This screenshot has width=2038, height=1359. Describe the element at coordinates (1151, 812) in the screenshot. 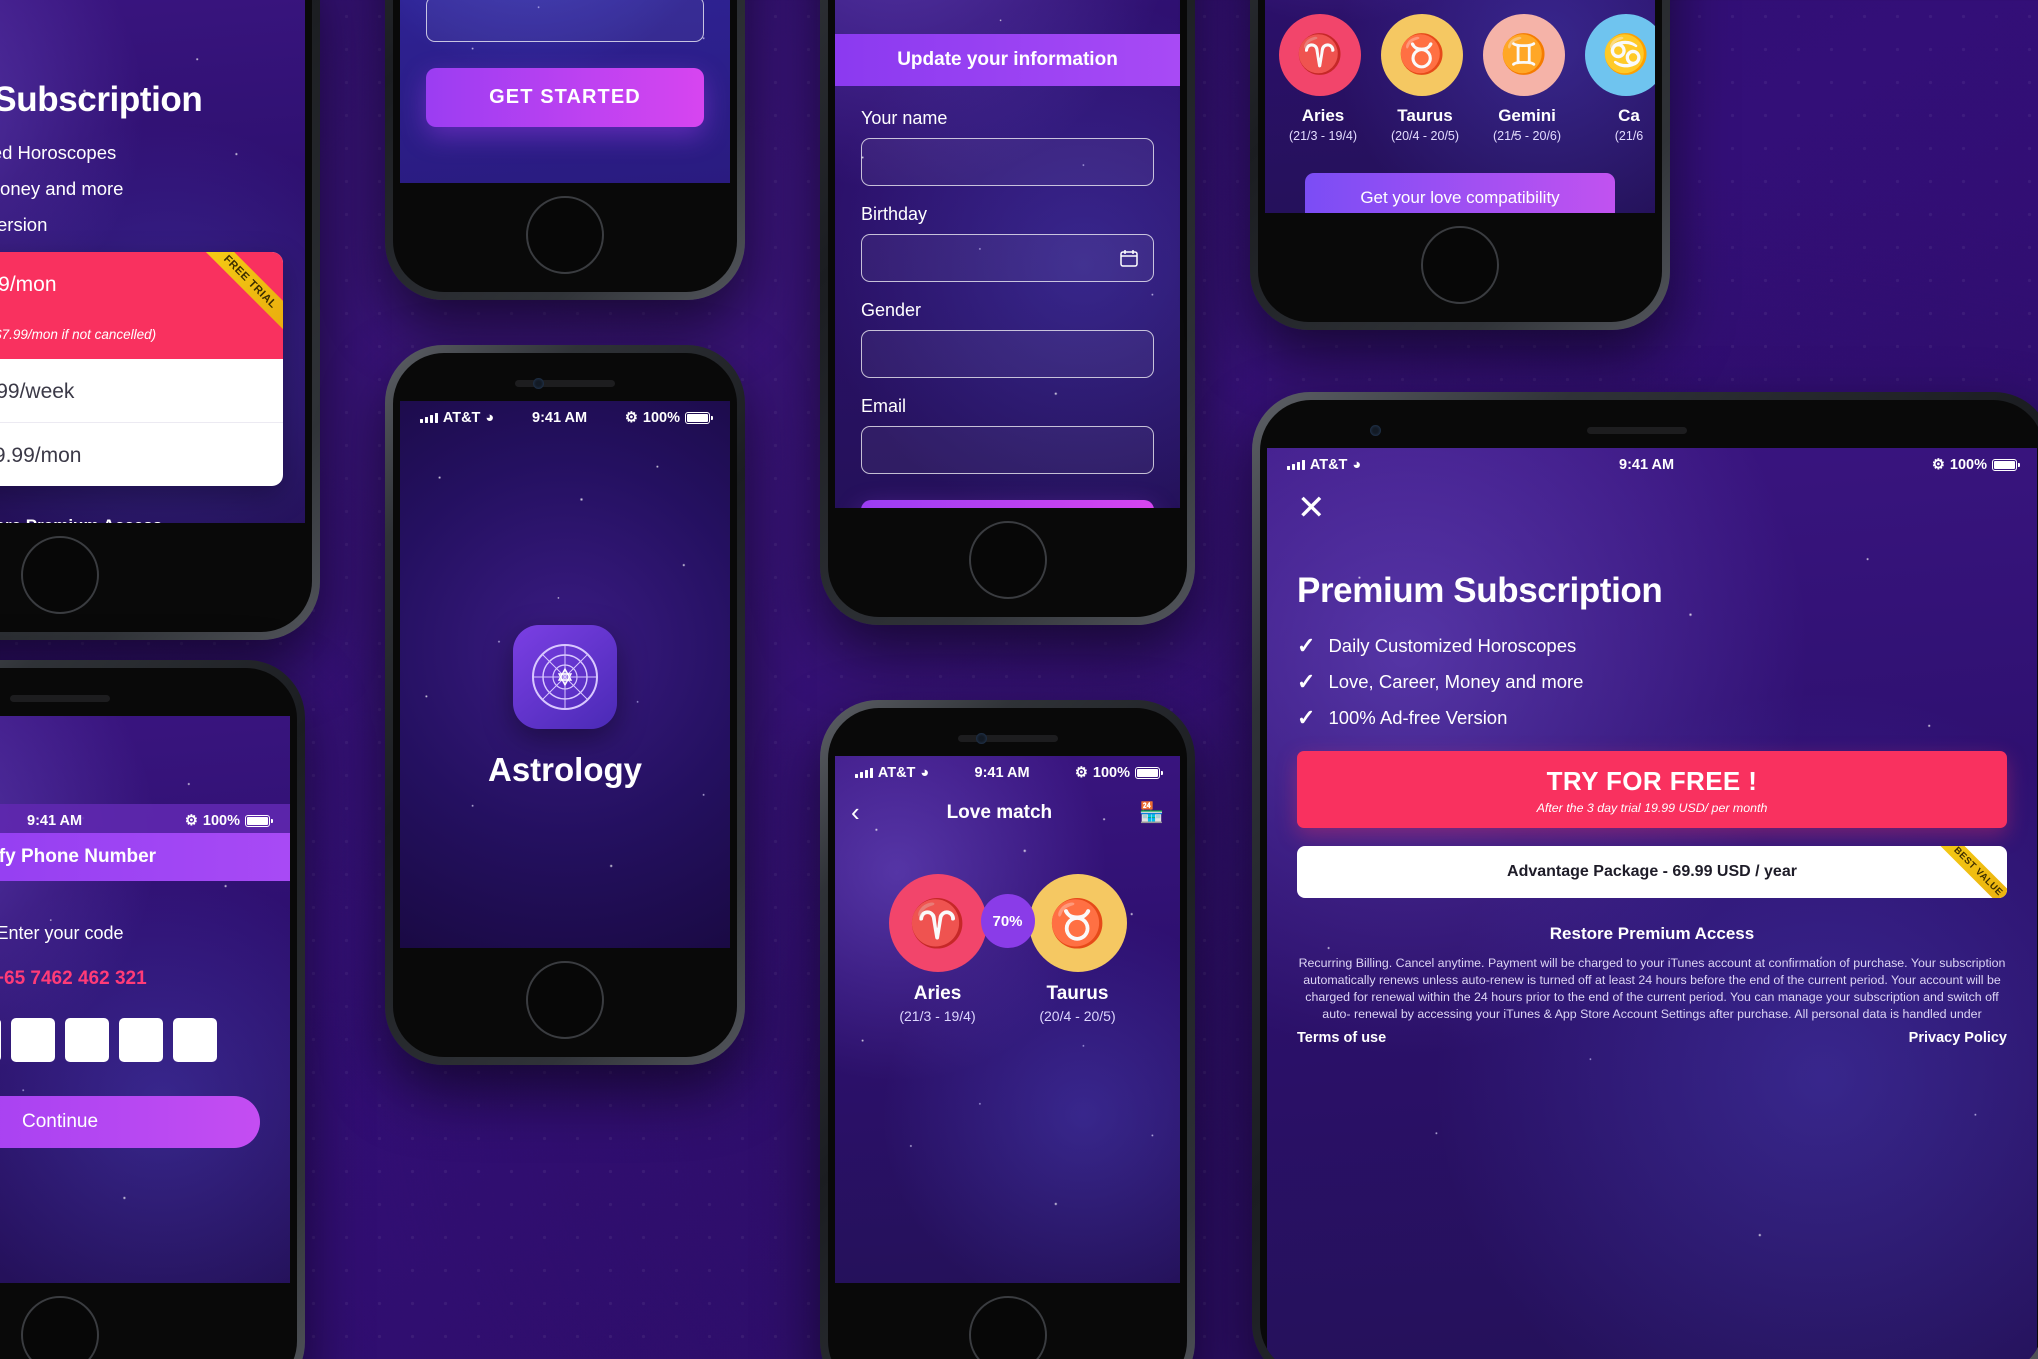

I see `store-icon: 🏪` at that location.